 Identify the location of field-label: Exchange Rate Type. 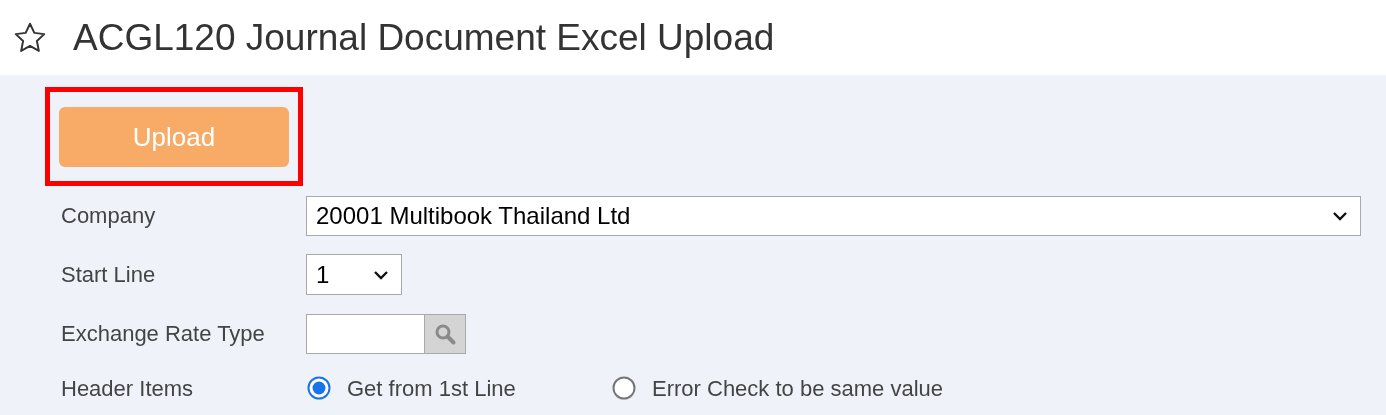
(163, 334).